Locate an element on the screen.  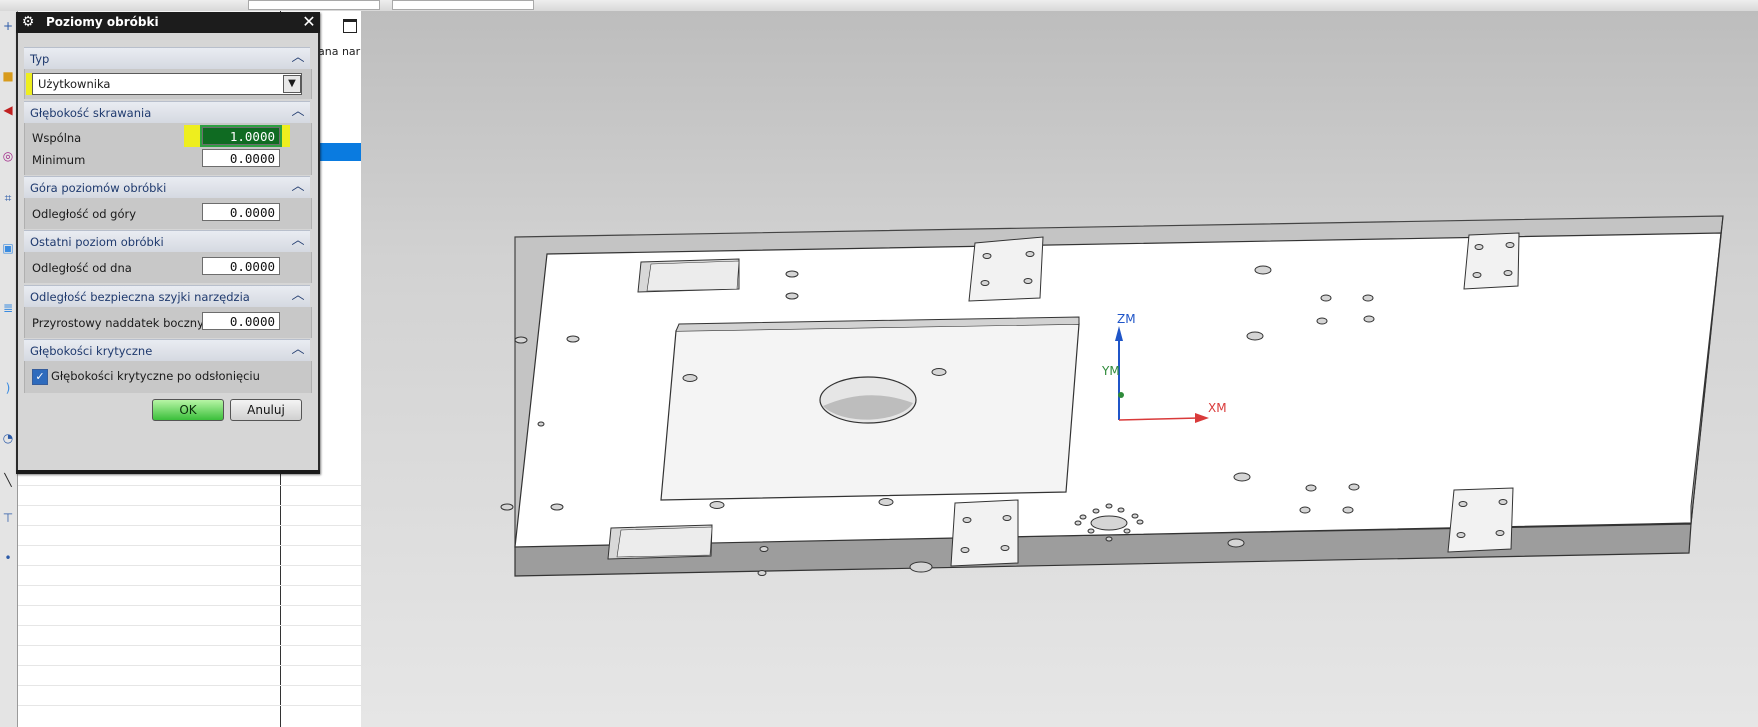
clock-icon: ◔ is located at coordinates (8, 438).